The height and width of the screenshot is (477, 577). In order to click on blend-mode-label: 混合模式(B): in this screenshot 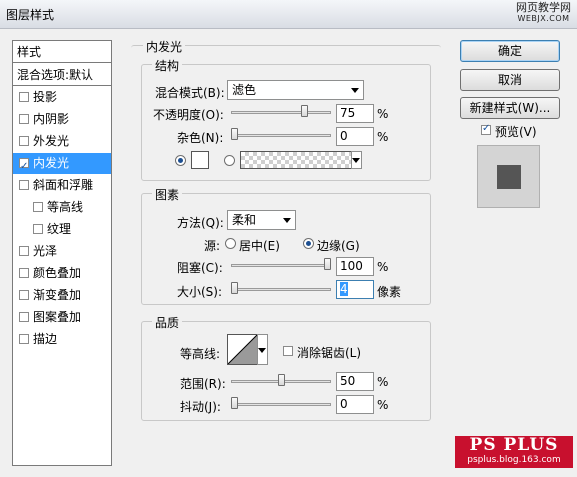, I will do `click(190, 93)`.